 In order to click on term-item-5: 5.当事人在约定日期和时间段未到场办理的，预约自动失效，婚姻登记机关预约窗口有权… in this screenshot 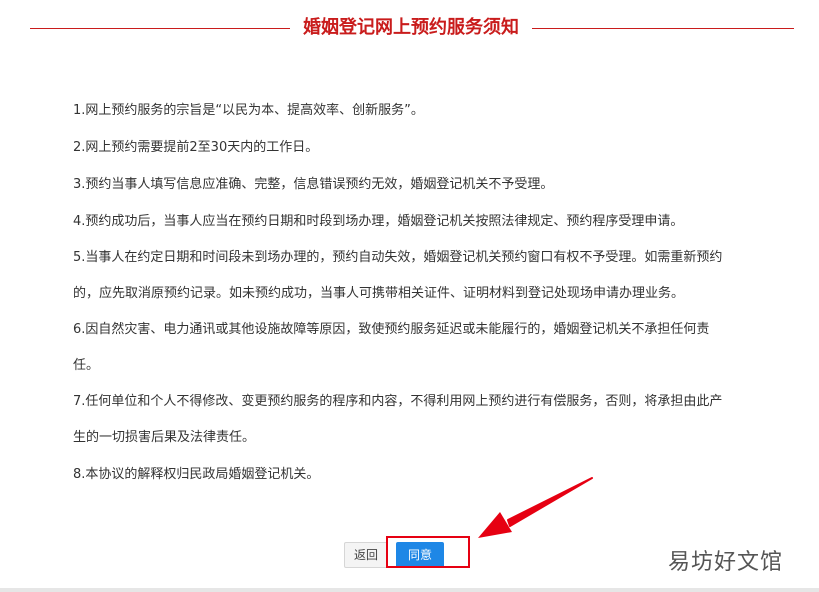, I will do `click(414, 276)`.